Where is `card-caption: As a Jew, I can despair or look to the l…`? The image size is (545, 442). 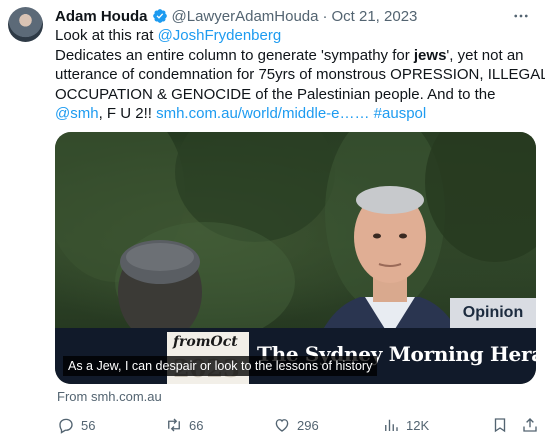 card-caption: As a Jew, I can despair or look to the l… is located at coordinates (220, 366).